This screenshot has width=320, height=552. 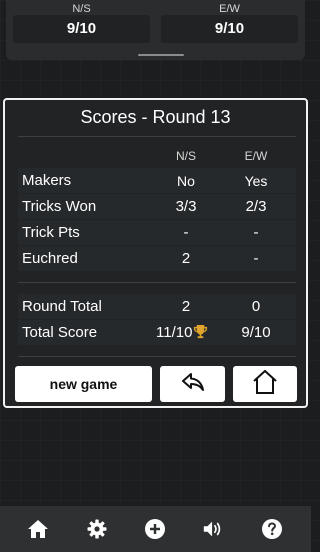 I want to click on row-label: Trick Pts, so click(x=51, y=232).